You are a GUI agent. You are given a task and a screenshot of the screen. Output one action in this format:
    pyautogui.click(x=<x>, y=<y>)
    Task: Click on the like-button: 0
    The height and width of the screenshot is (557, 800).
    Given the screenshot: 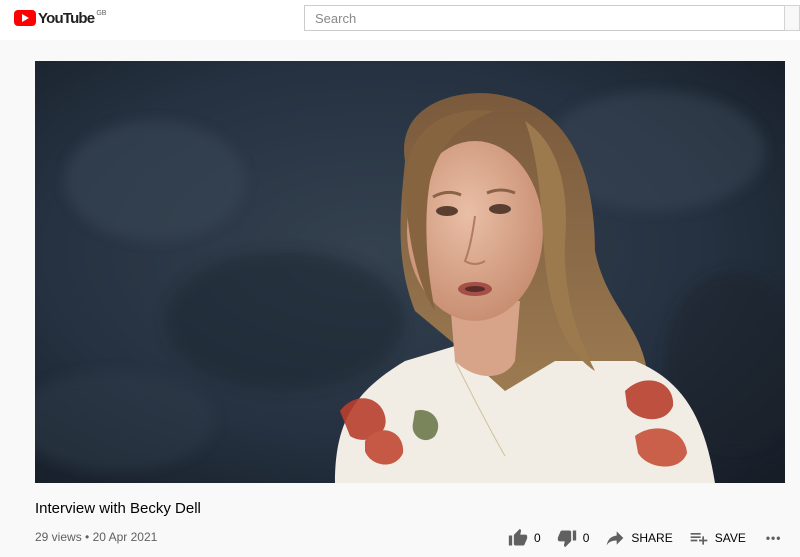 What is the action you would take?
    pyautogui.click(x=524, y=538)
    